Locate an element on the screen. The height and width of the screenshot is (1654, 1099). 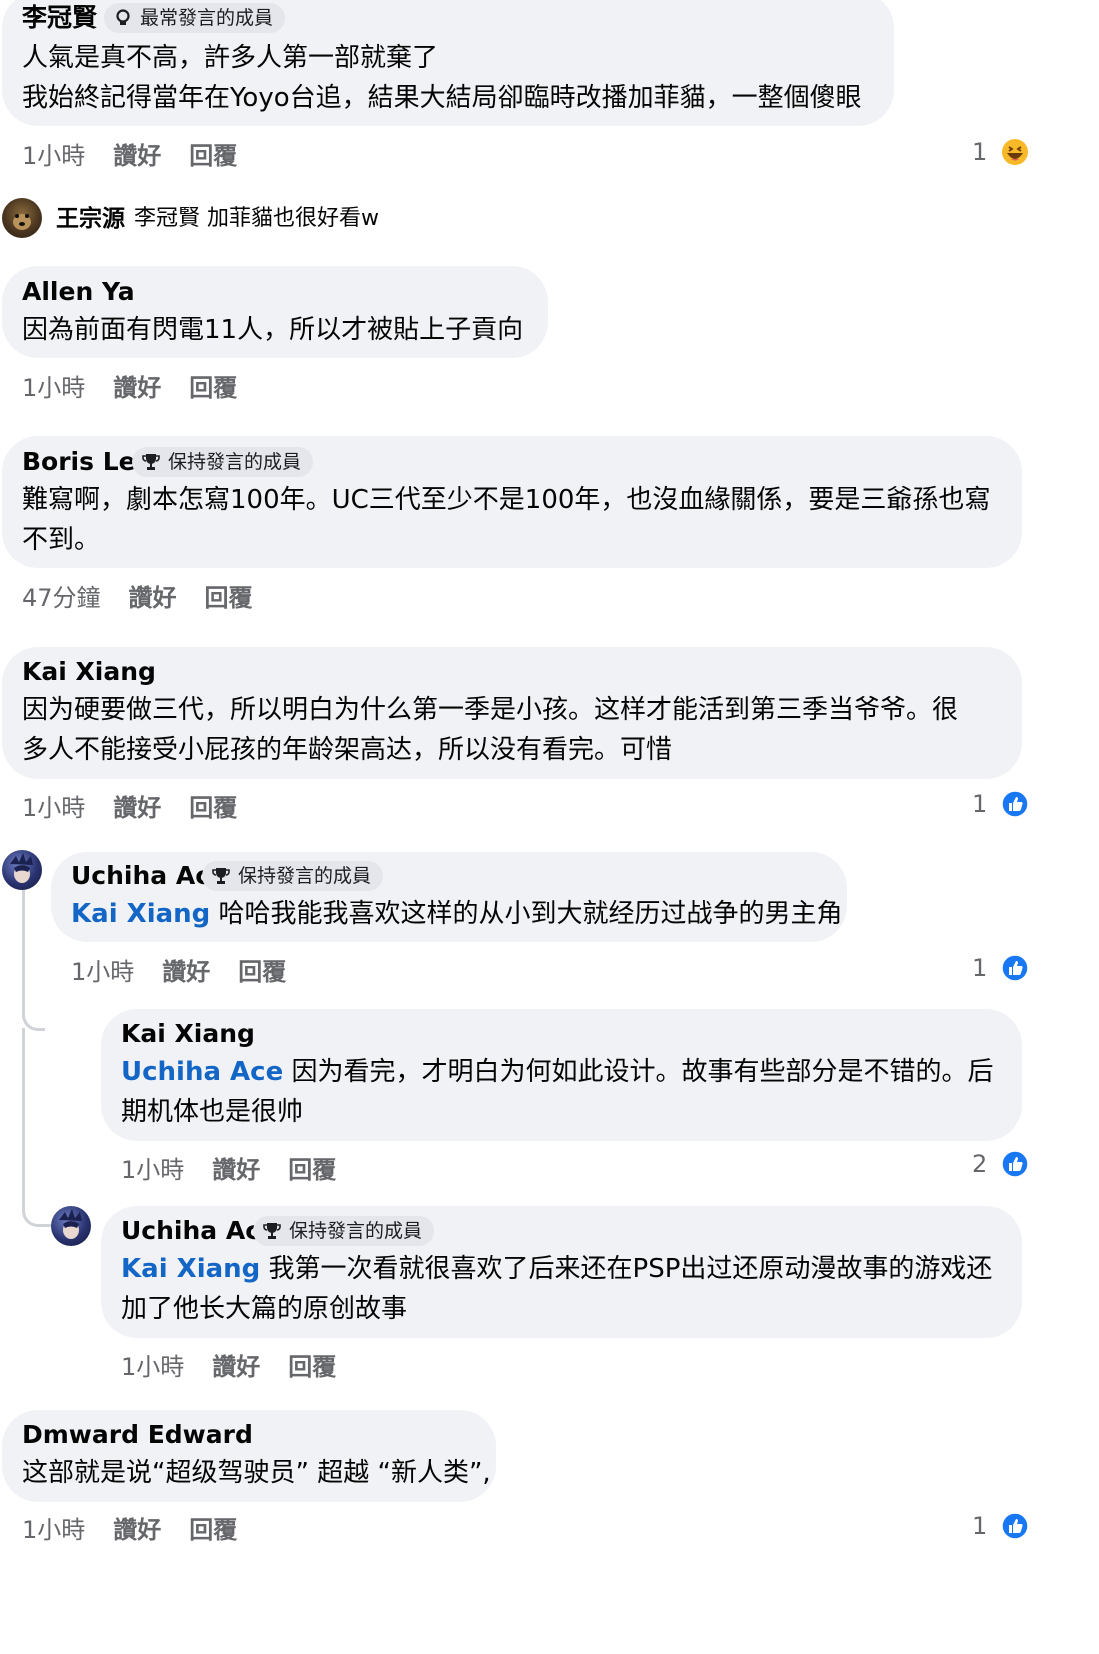
comment-text-body: 哈哈我能我喜欢这样的从小到大就经历过战争的男主角 is located at coordinates (526, 914).